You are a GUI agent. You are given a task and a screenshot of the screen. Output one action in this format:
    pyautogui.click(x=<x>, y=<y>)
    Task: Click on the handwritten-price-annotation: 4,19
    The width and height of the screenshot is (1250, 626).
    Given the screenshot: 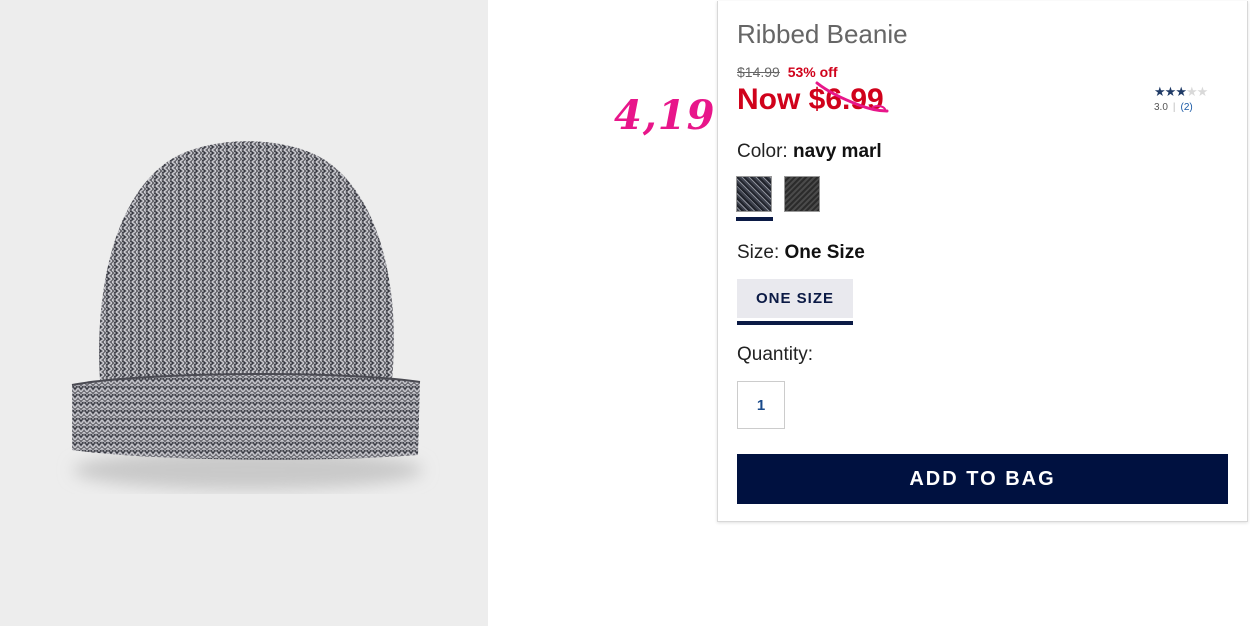 What is the action you would take?
    pyautogui.click(x=665, y=115)
    